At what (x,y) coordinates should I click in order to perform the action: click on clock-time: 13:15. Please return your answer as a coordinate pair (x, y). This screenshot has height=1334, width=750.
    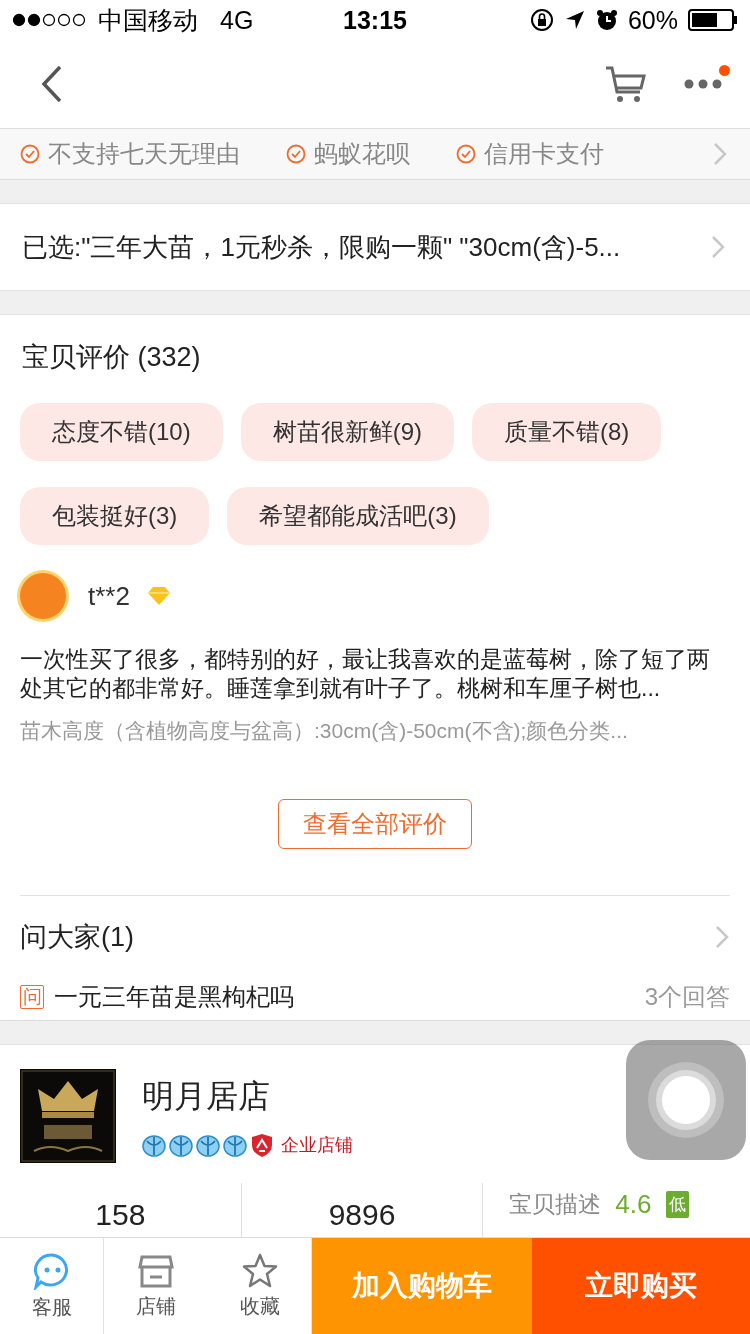
    Looking at the image, I should click on (375, 20).